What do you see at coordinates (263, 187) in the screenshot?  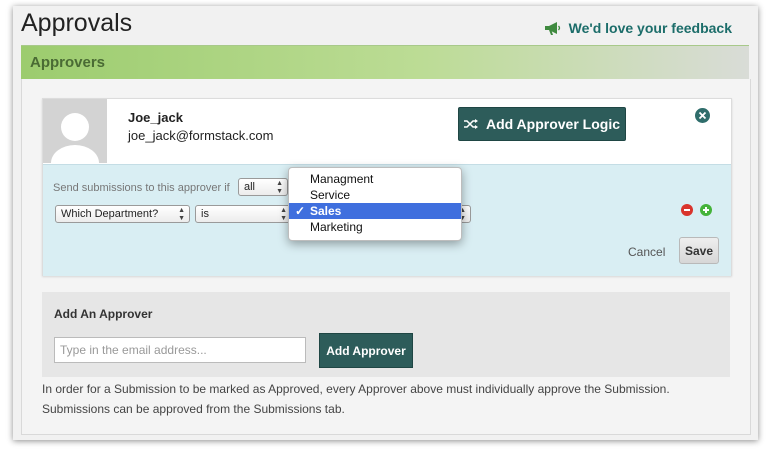 I see `match-select: all ▲ ▼` at bounding box center [263, 187].